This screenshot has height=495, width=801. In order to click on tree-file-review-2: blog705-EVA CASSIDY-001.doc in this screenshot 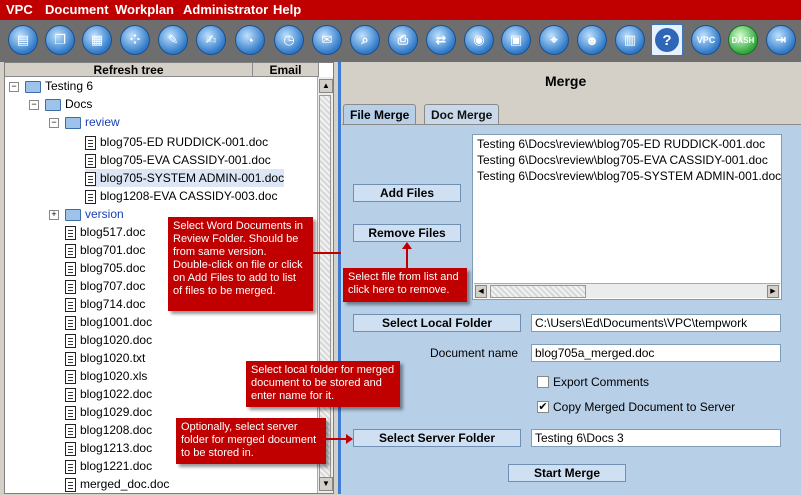, I will do `click(178, 160)`.